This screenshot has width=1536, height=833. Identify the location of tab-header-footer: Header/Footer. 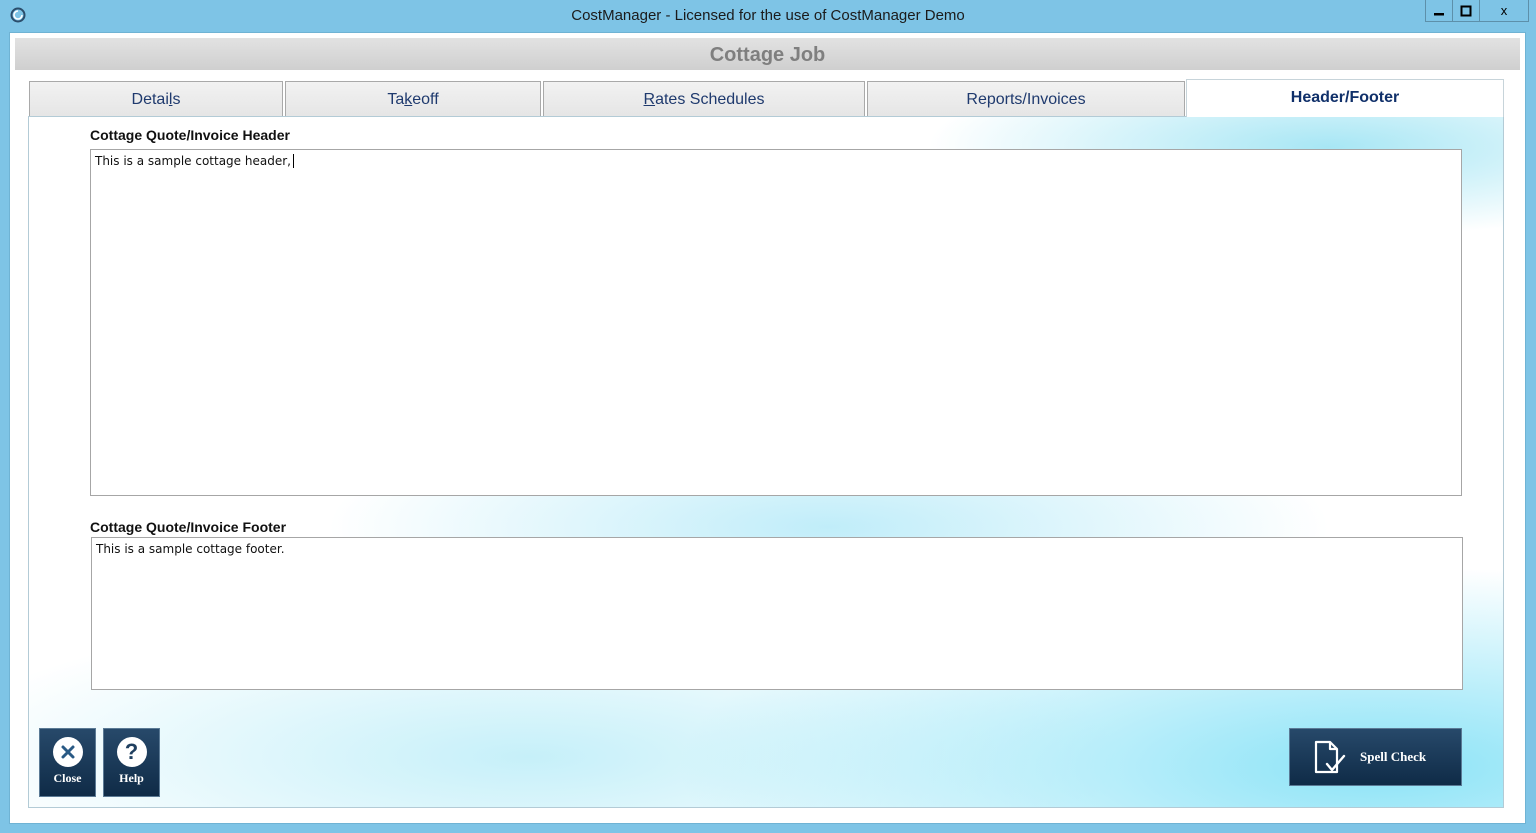
(1345, 98).